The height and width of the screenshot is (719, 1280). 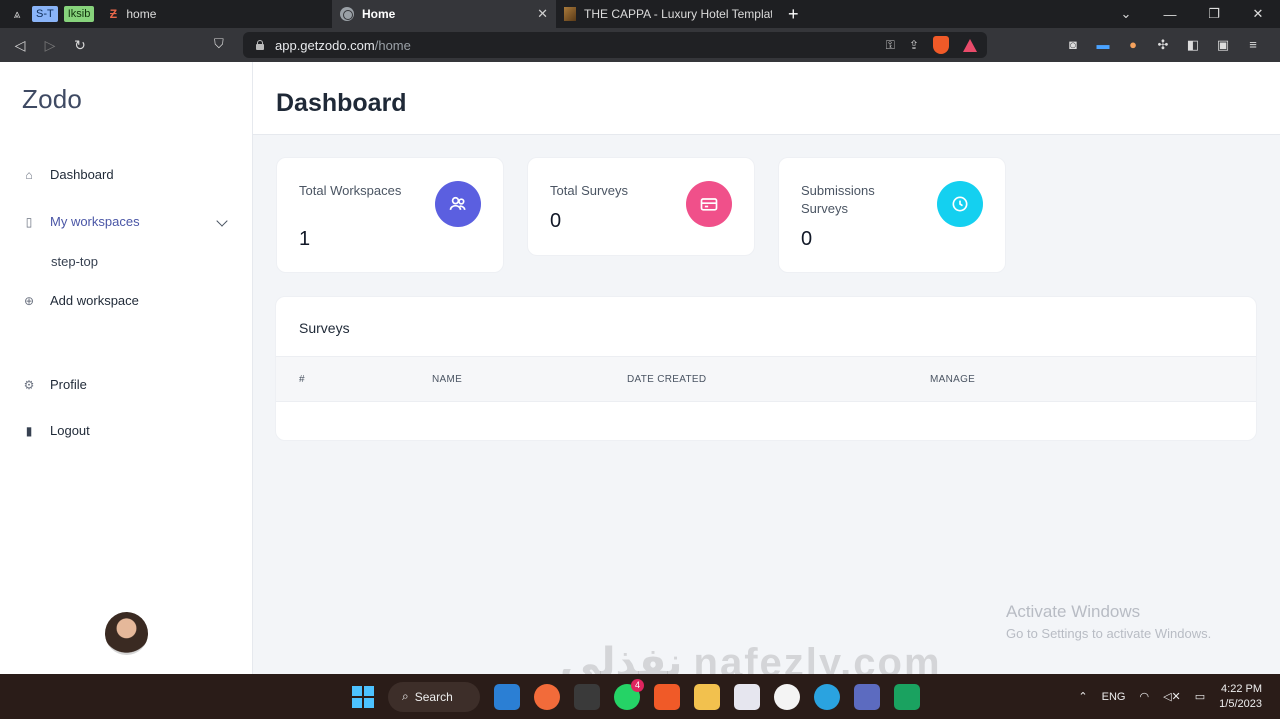 What do you see at coordinates (70, 430) in the screenshot?
I see `sidebar-item-label: Logout` at bounding box center [70, 430].